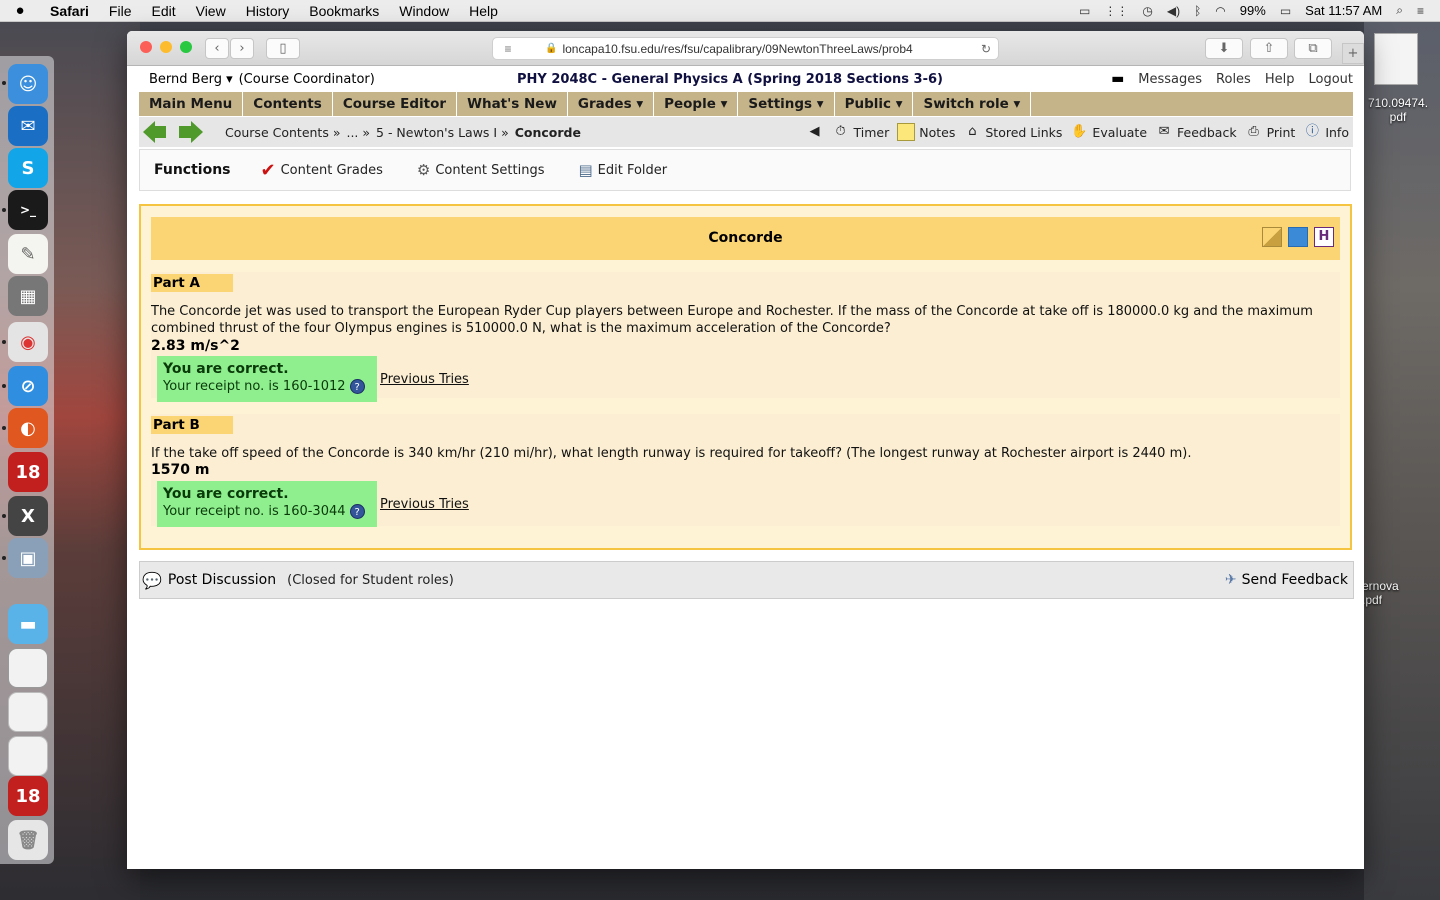 The image size is (1440, 900). Describe the element at coordinates (986, 49) in the screenshot. I see `reload-icon: ↻` at that location.